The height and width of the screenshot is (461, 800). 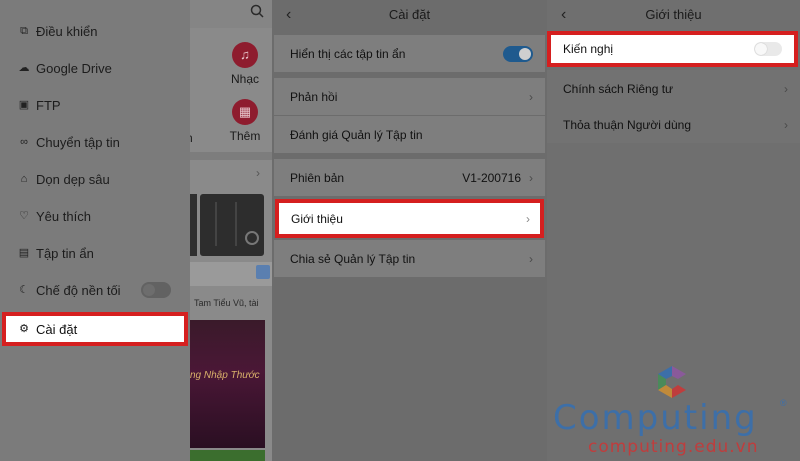 What do you see at coordinates (317, 218) in the screenshot?
I see `row-label: Giới thiệu` at bounding box center [317, 218].